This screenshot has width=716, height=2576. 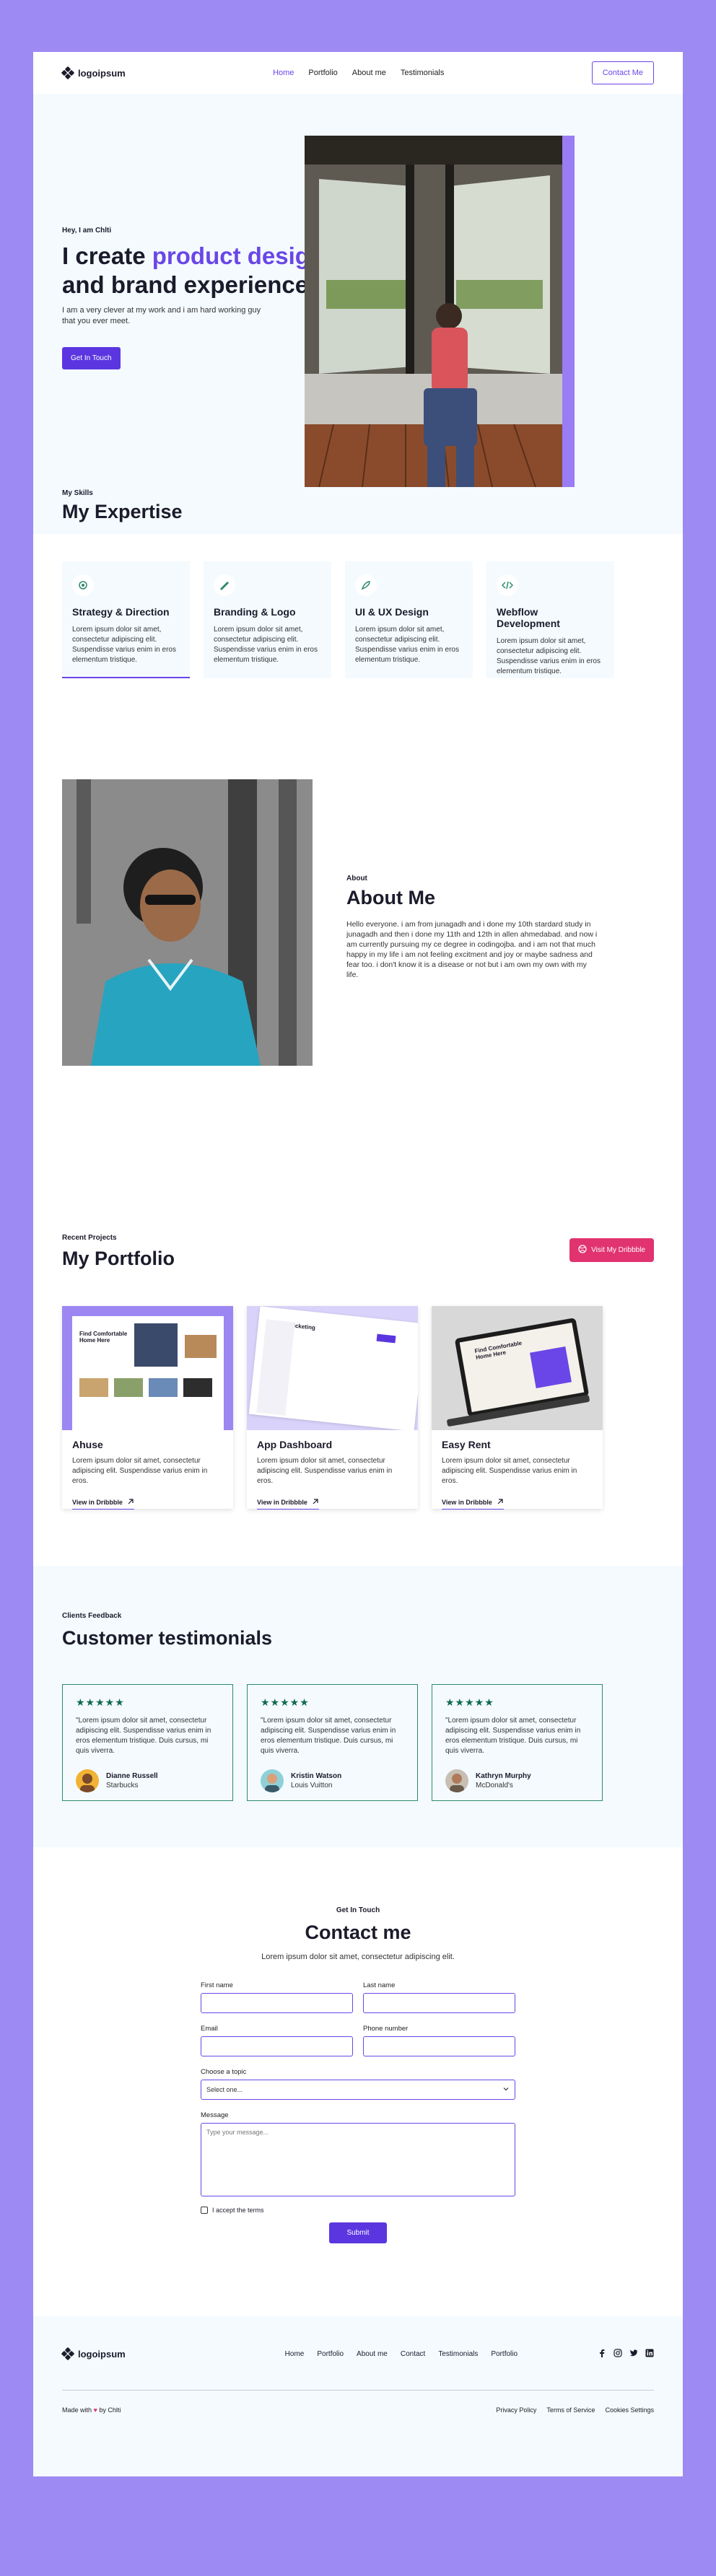 What do you see at coordinates (413, 2354) in the screenshot?
I see `footer-link-contact: Contact` at bounding box center [413, 2354].